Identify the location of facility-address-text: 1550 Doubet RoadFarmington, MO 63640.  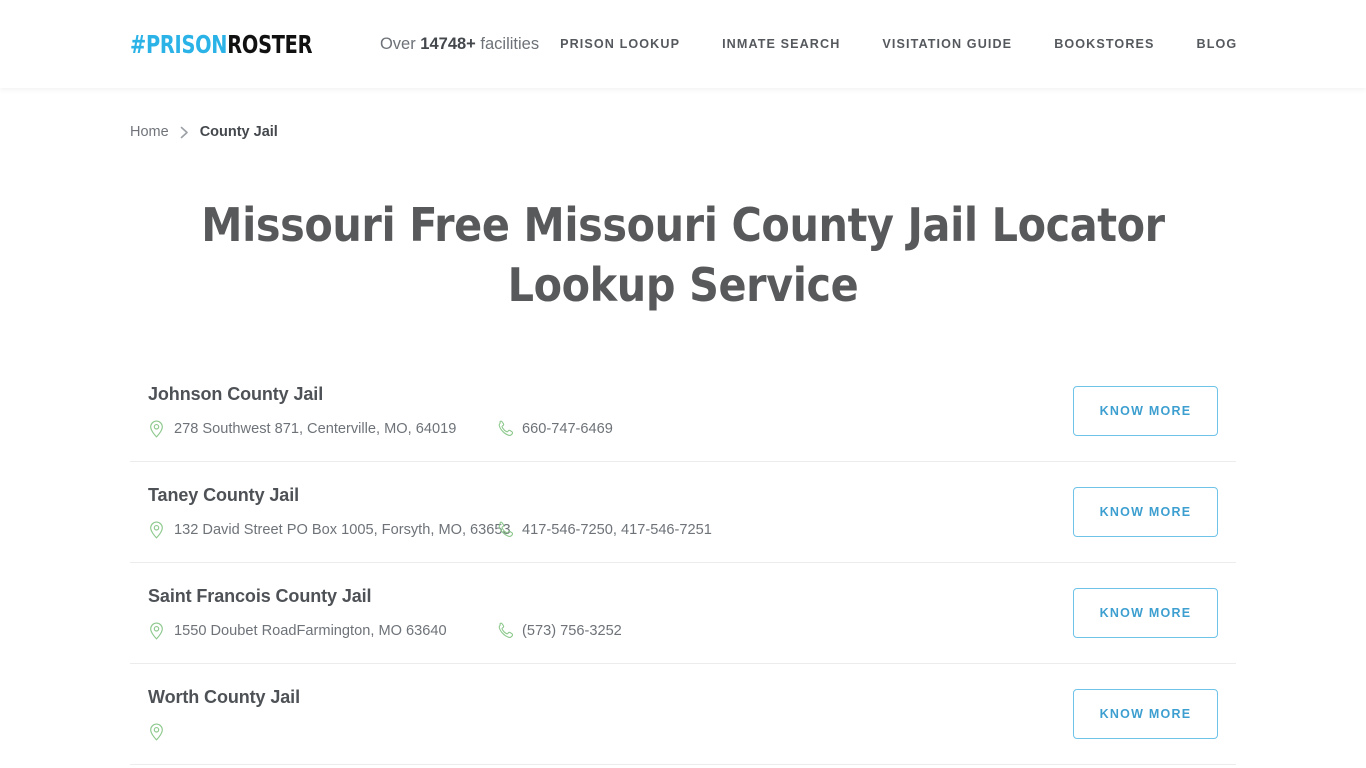
(310, 630).